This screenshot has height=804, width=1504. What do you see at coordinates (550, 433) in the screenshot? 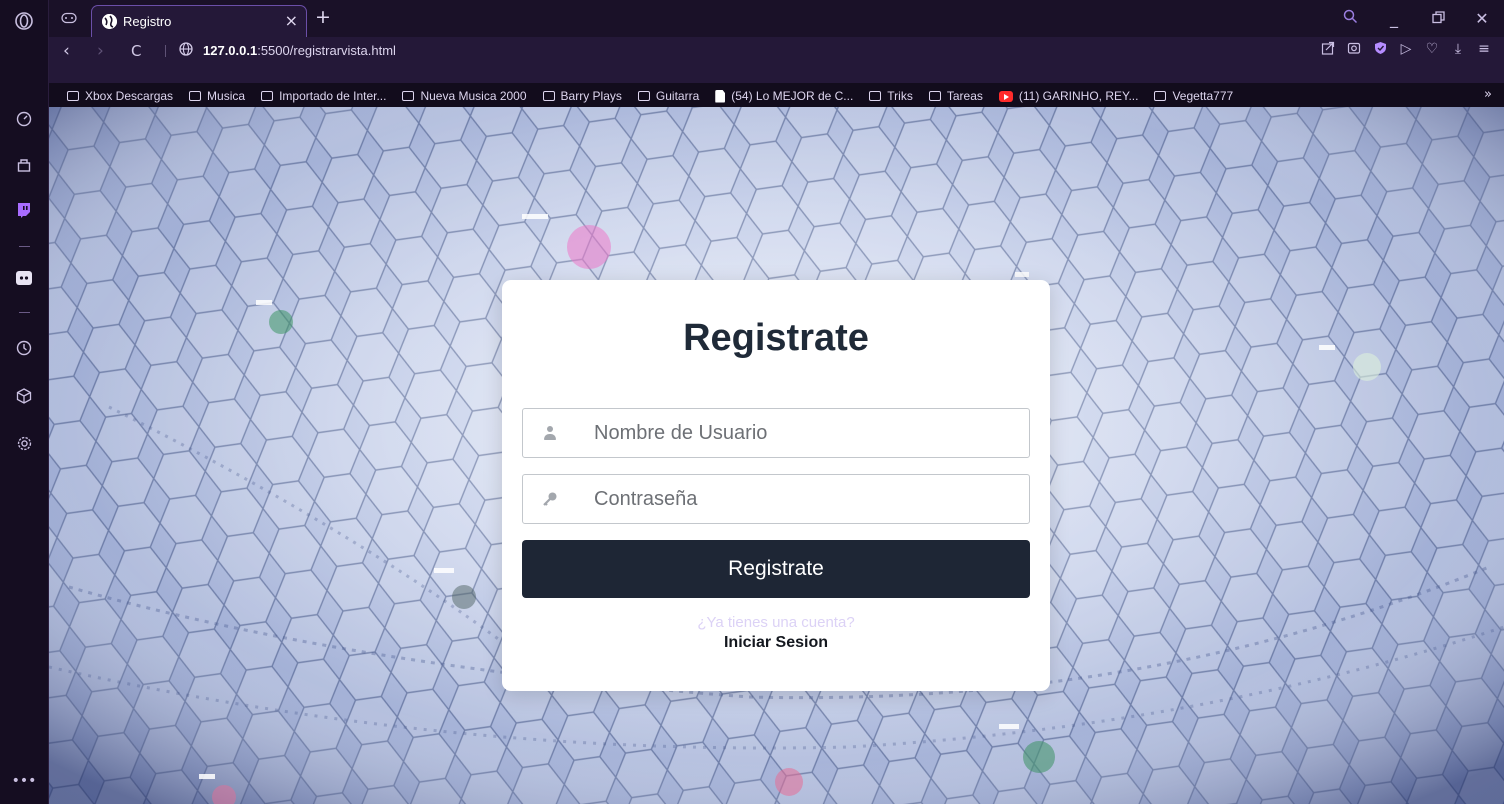
I see `user-icon` at bounding box center [550, 433].